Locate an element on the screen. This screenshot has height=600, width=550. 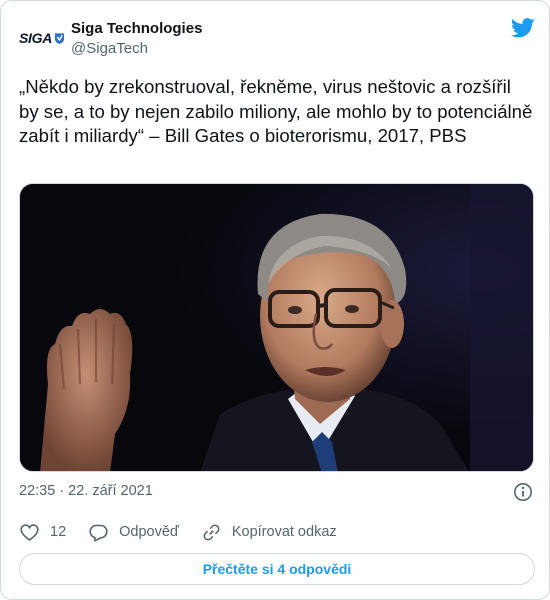
reply-label: Odpověď is located at coordinates (149, 532).